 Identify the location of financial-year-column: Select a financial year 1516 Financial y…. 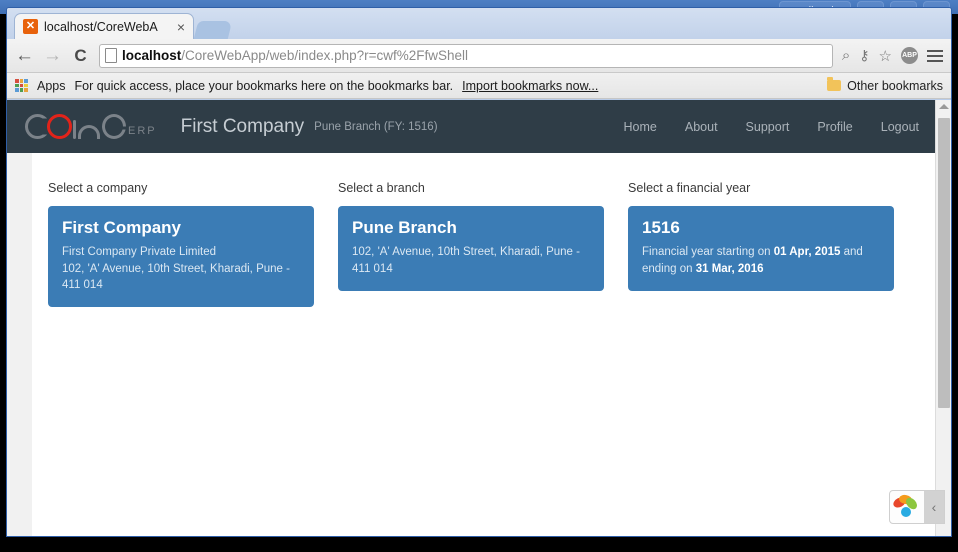
(761, 236).